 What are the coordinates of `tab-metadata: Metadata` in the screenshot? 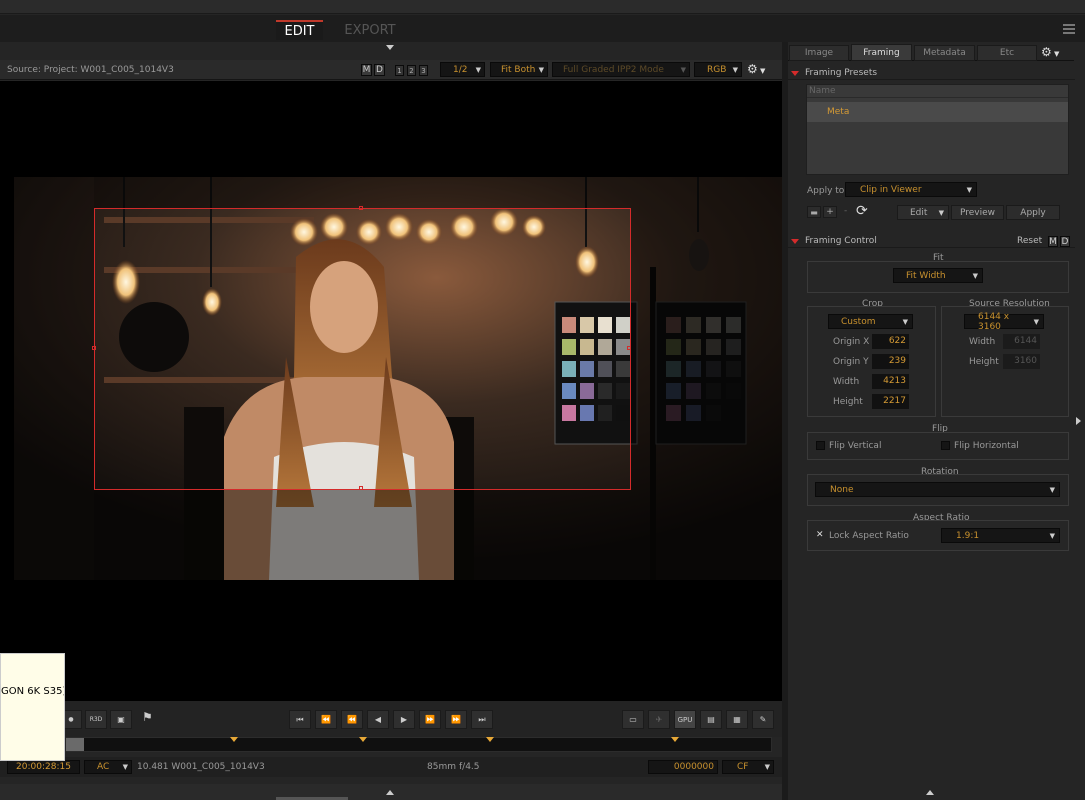 It's located at (944, 53).